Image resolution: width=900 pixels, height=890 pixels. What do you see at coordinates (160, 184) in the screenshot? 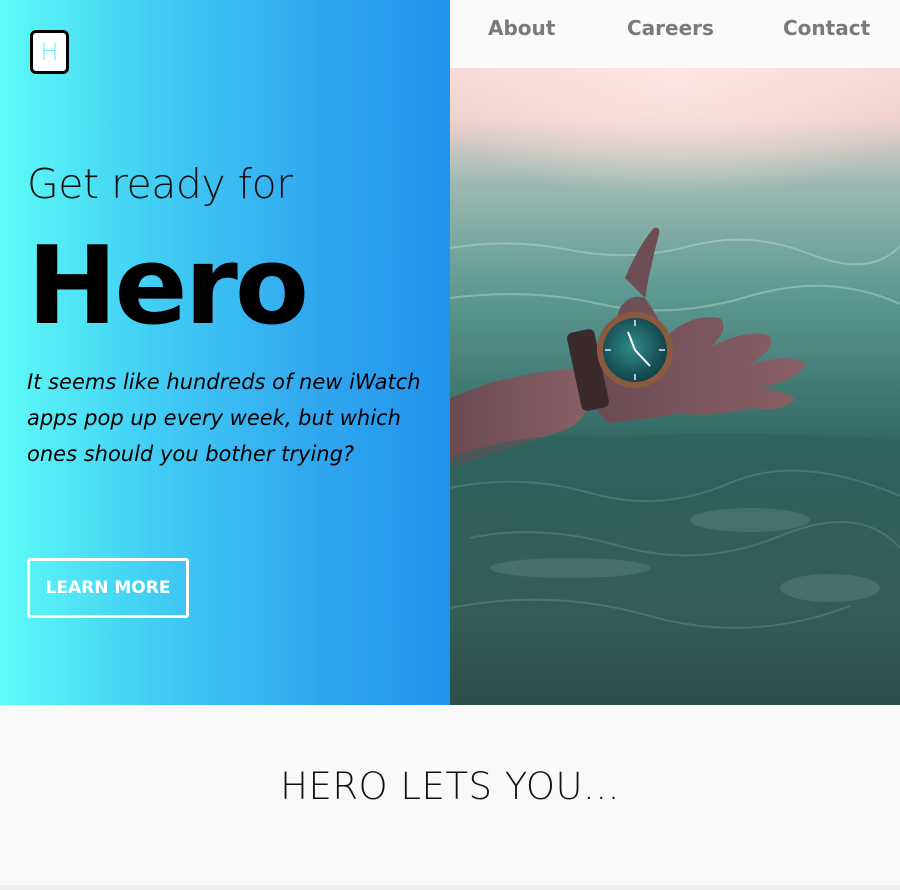
I see `hero-kicker: Get ready for` at bounding box center [160, 184].